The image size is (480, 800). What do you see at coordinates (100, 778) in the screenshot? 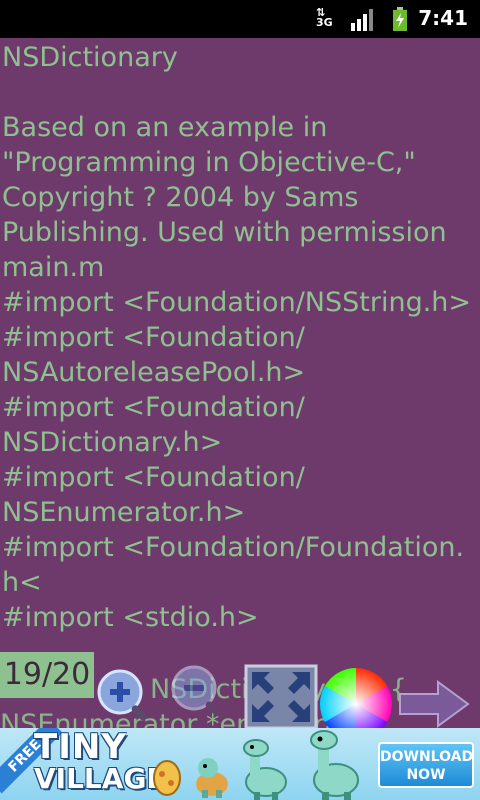
I see `ad-title-line2: VILLAGE` at bounding box center [100, 778].